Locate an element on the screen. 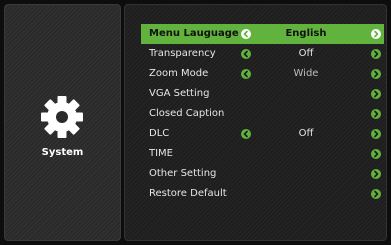 The height and width of the screenshot is (245, 391). menu-item-menu-lauguage: Menu Lauguage English is located at coordinates (262, 34).